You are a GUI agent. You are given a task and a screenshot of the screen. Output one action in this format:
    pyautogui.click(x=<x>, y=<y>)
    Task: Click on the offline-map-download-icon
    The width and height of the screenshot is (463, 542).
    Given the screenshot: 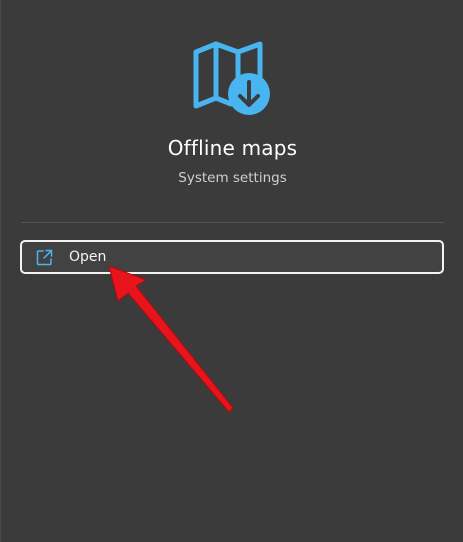 What is the action you would take?
    pyautogui.click(x=231, y=78)
    